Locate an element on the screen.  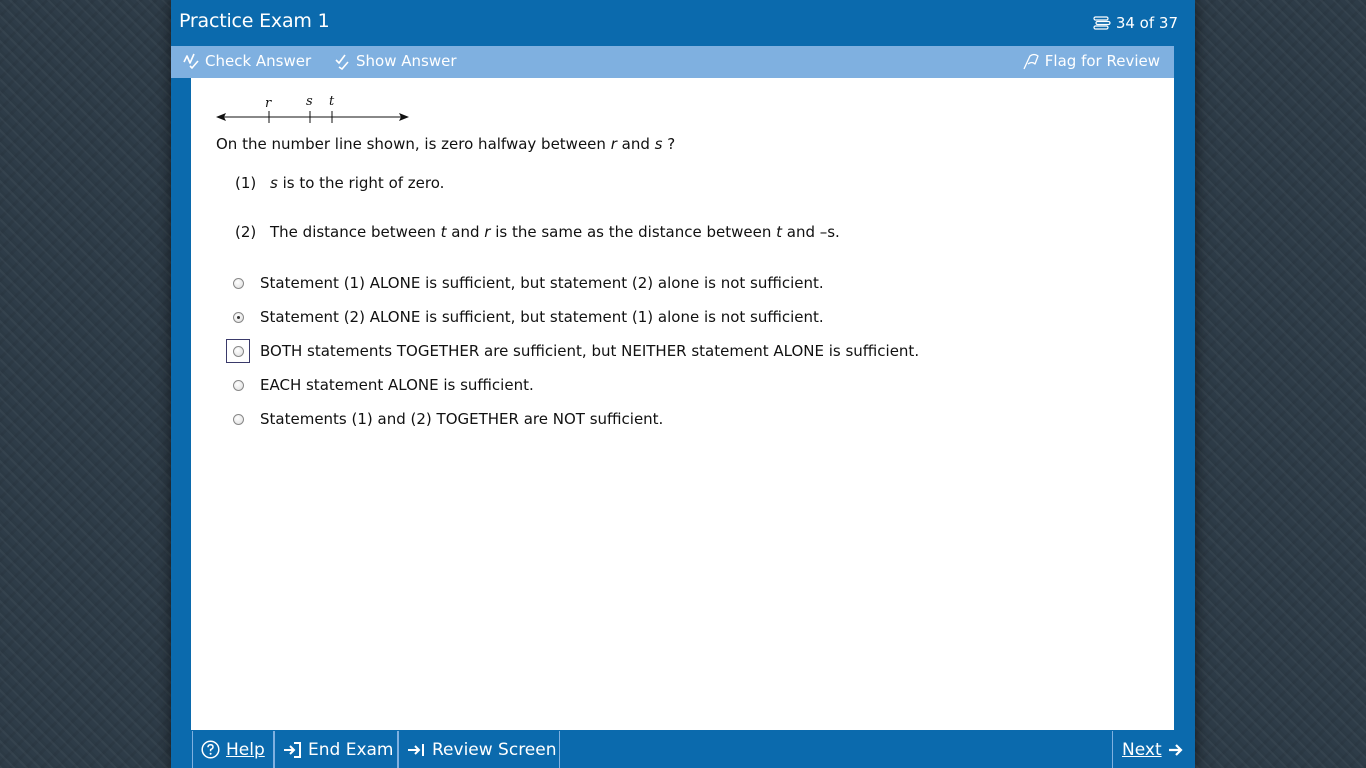
help-label: Help is located at coordinates (245, 749).